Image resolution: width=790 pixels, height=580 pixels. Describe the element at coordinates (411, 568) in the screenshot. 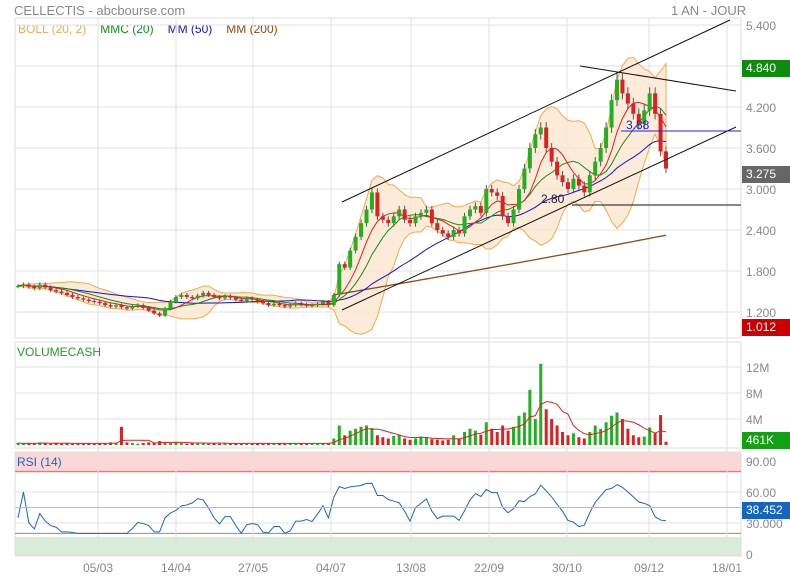

I see `x-tick-label: 13/08` at that location.